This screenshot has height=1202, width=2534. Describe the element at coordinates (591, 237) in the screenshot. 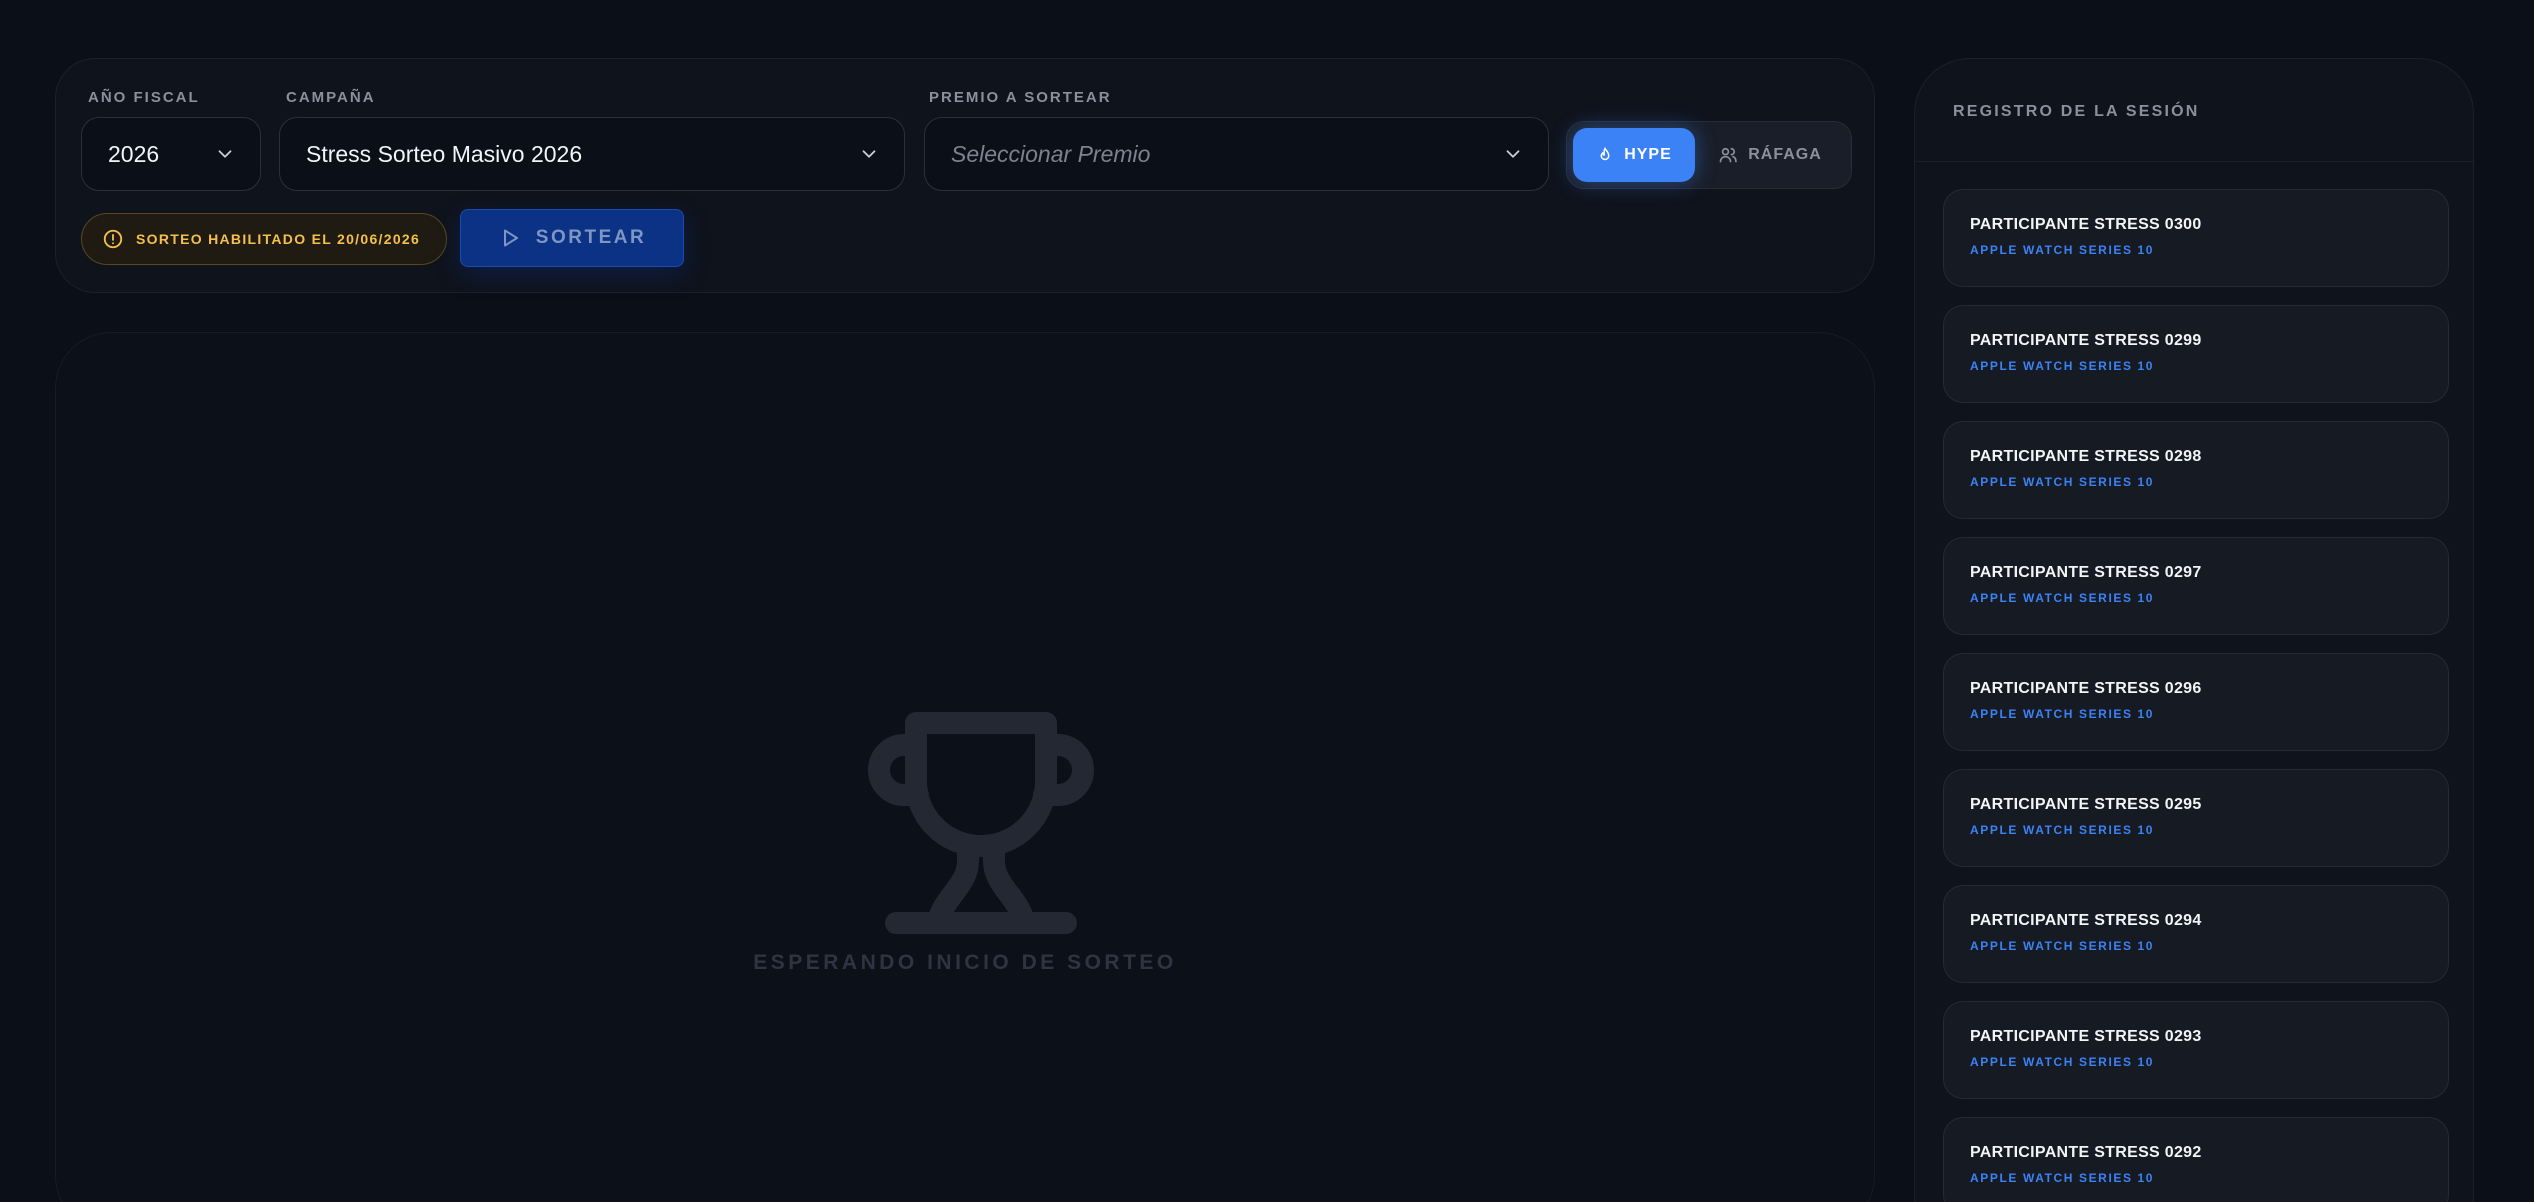

I see `draw-button-label: SORTEAR` at that location.